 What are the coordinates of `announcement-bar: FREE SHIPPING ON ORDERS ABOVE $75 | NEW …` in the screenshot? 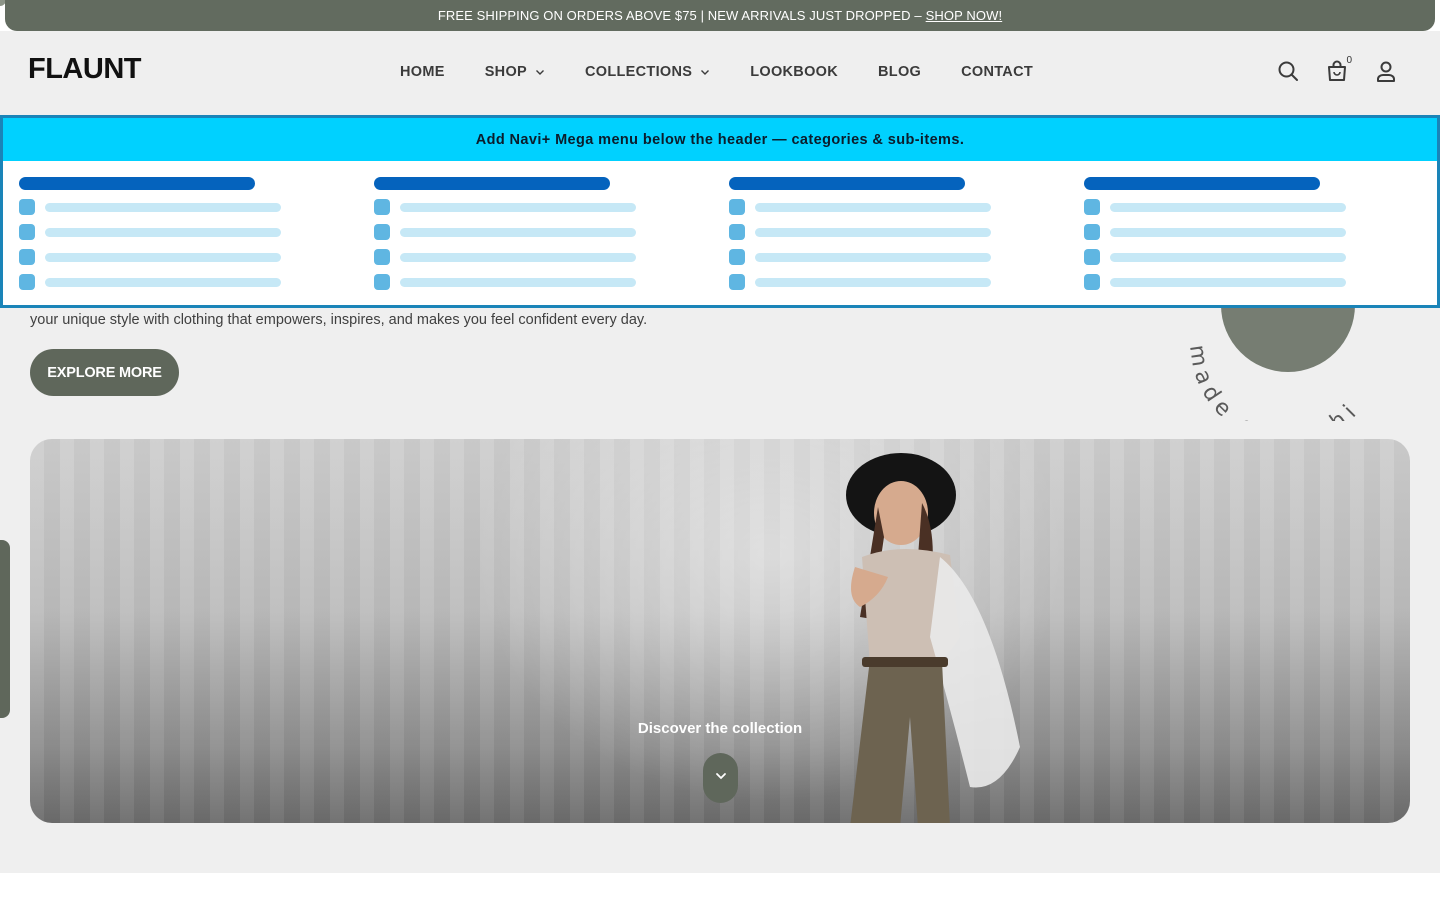 It's located at (720, 15).